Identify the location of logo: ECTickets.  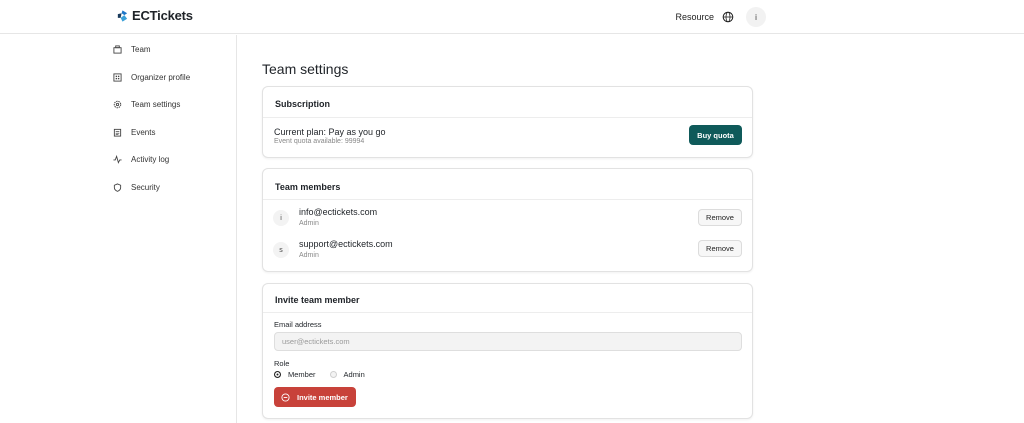
(154, 15).